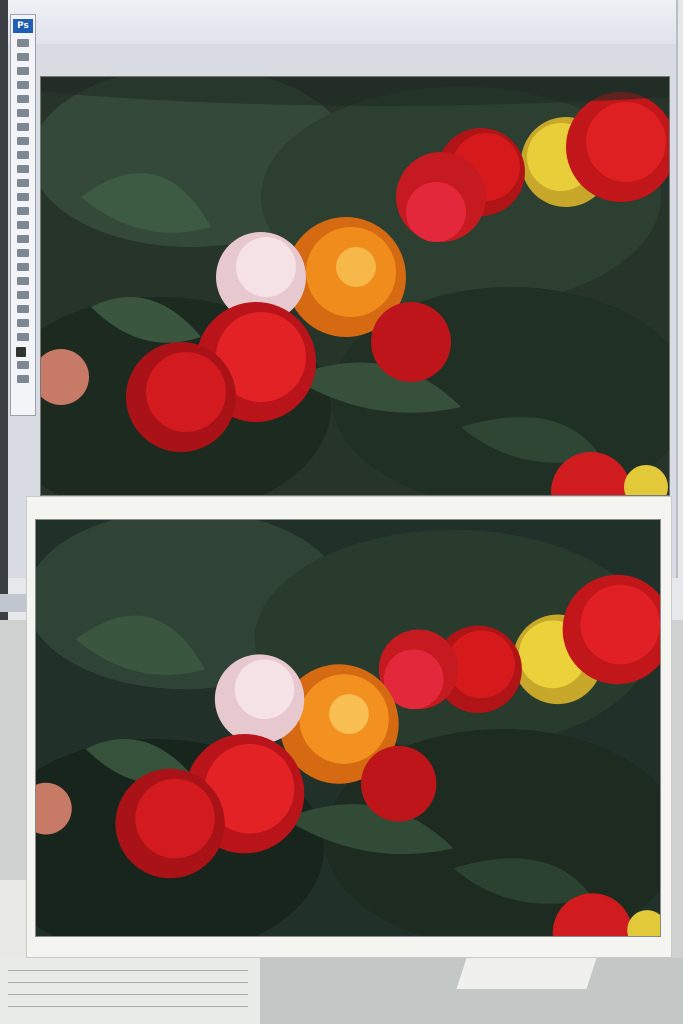 The height and width of the screenshot is (1024, 683). Describe the element at coordinates (23, 267) in the screenshot. I see `path-select-icon` at that location.